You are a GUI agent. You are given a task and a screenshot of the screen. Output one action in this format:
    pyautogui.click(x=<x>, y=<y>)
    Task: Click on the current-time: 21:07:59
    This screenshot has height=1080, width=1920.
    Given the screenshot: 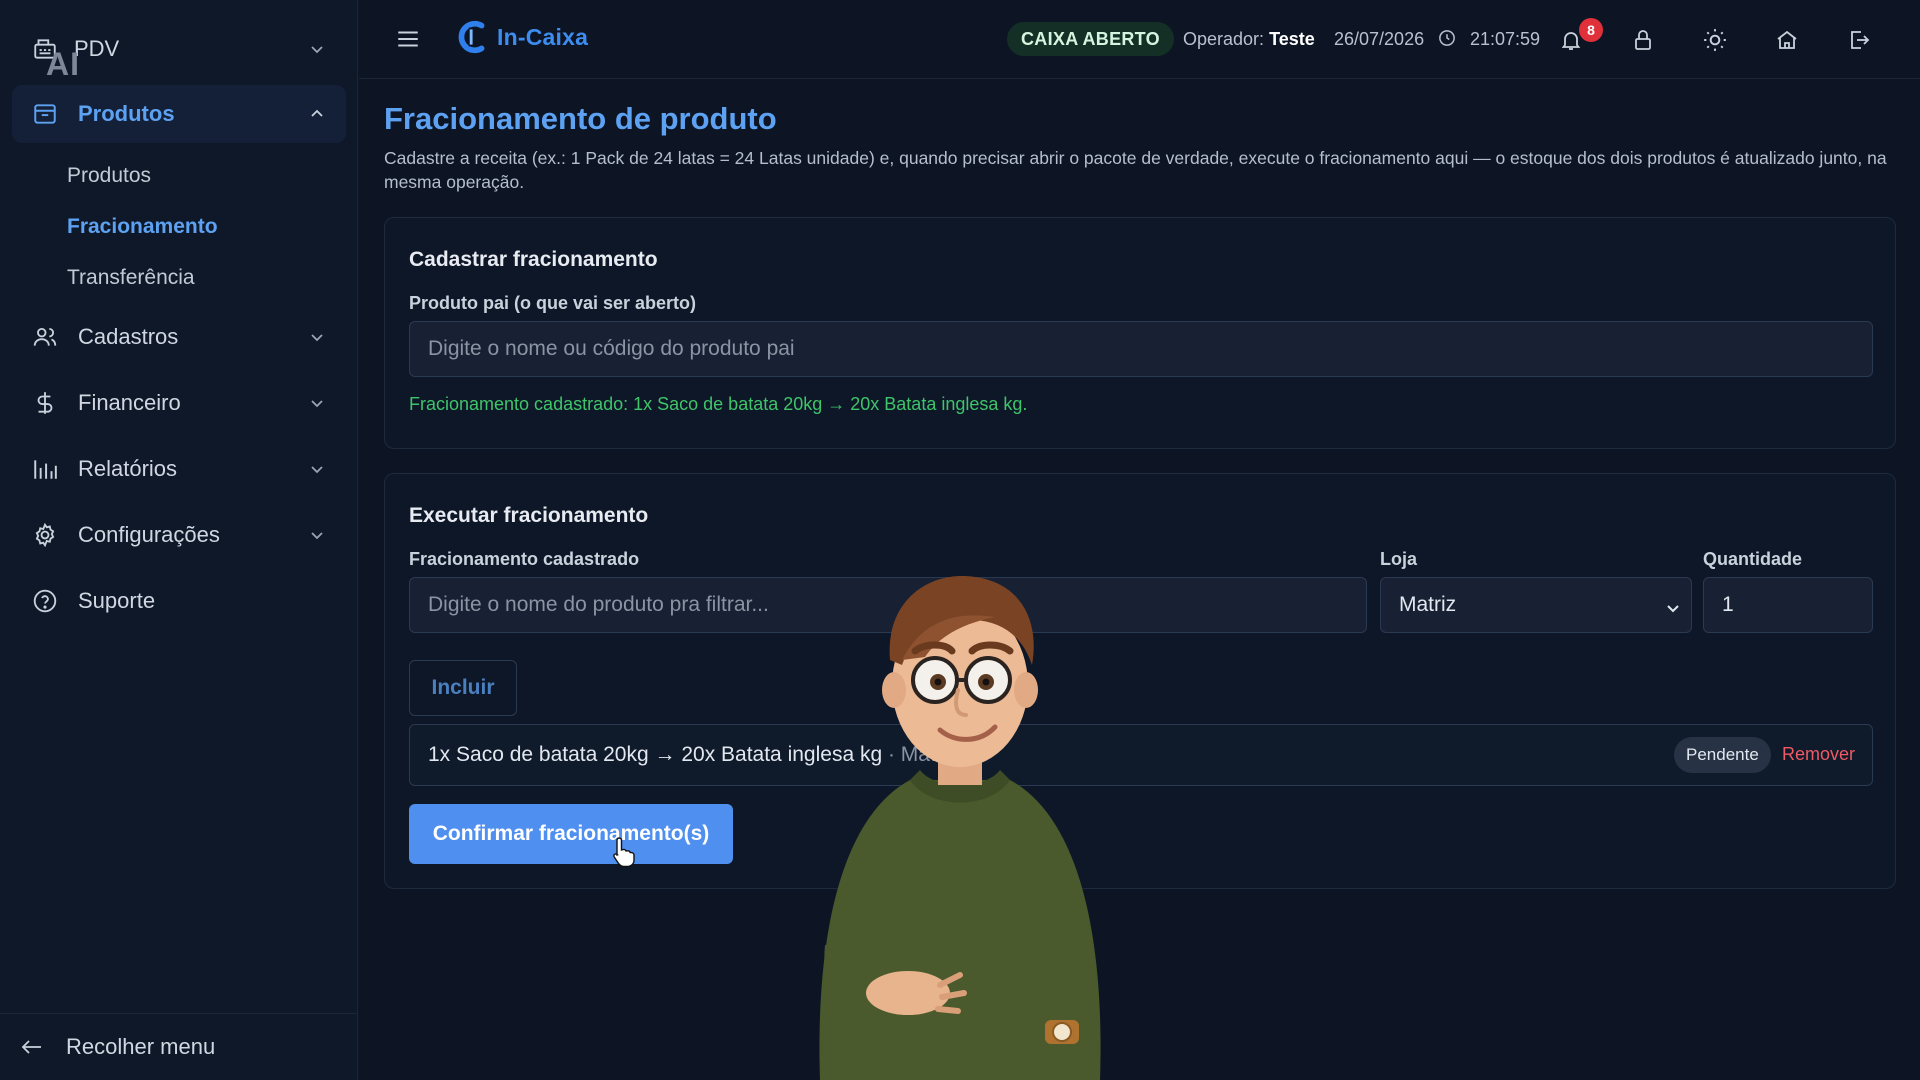 What is the action you would take?
    pyautogui.click(x=1505, y=39)
    